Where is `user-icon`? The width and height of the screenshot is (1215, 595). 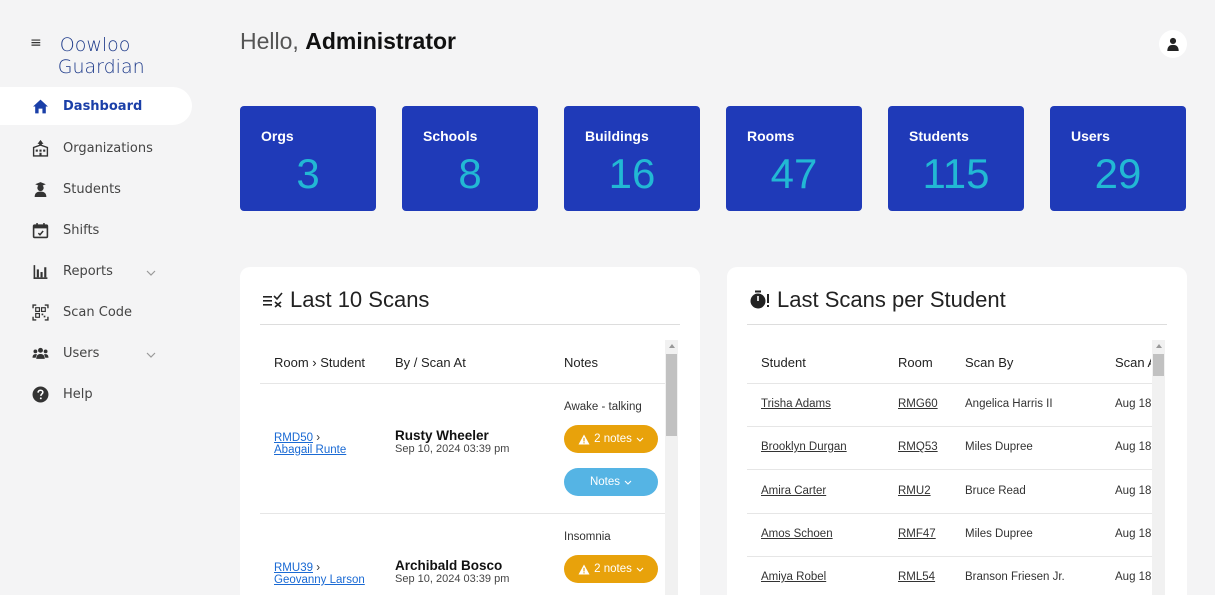 user-icon is located at coordinates (1173, 44).